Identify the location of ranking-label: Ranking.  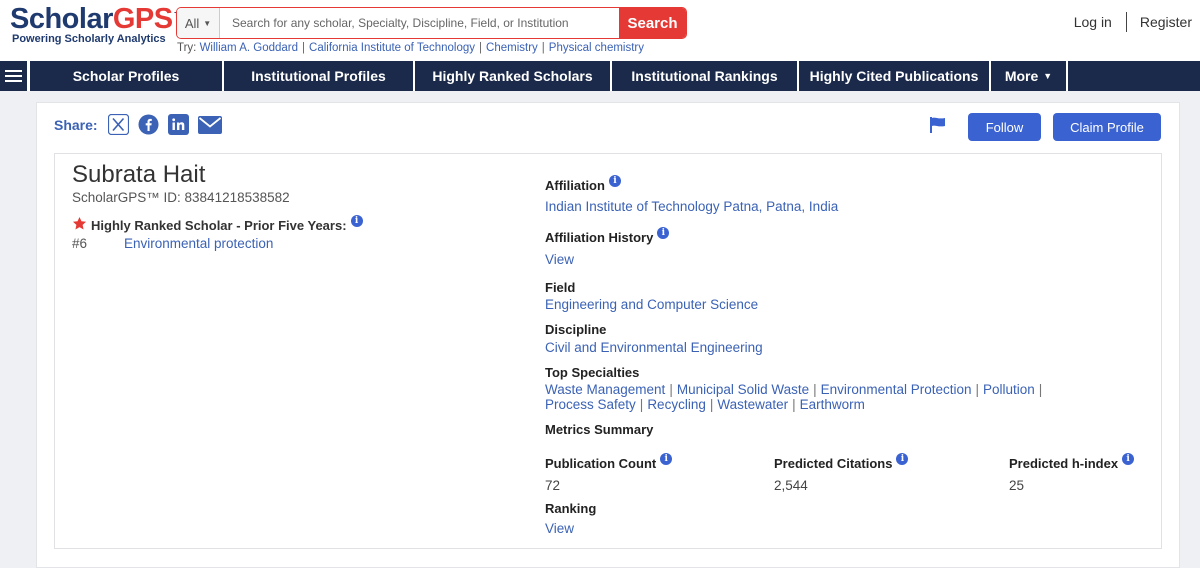
(571, 508).